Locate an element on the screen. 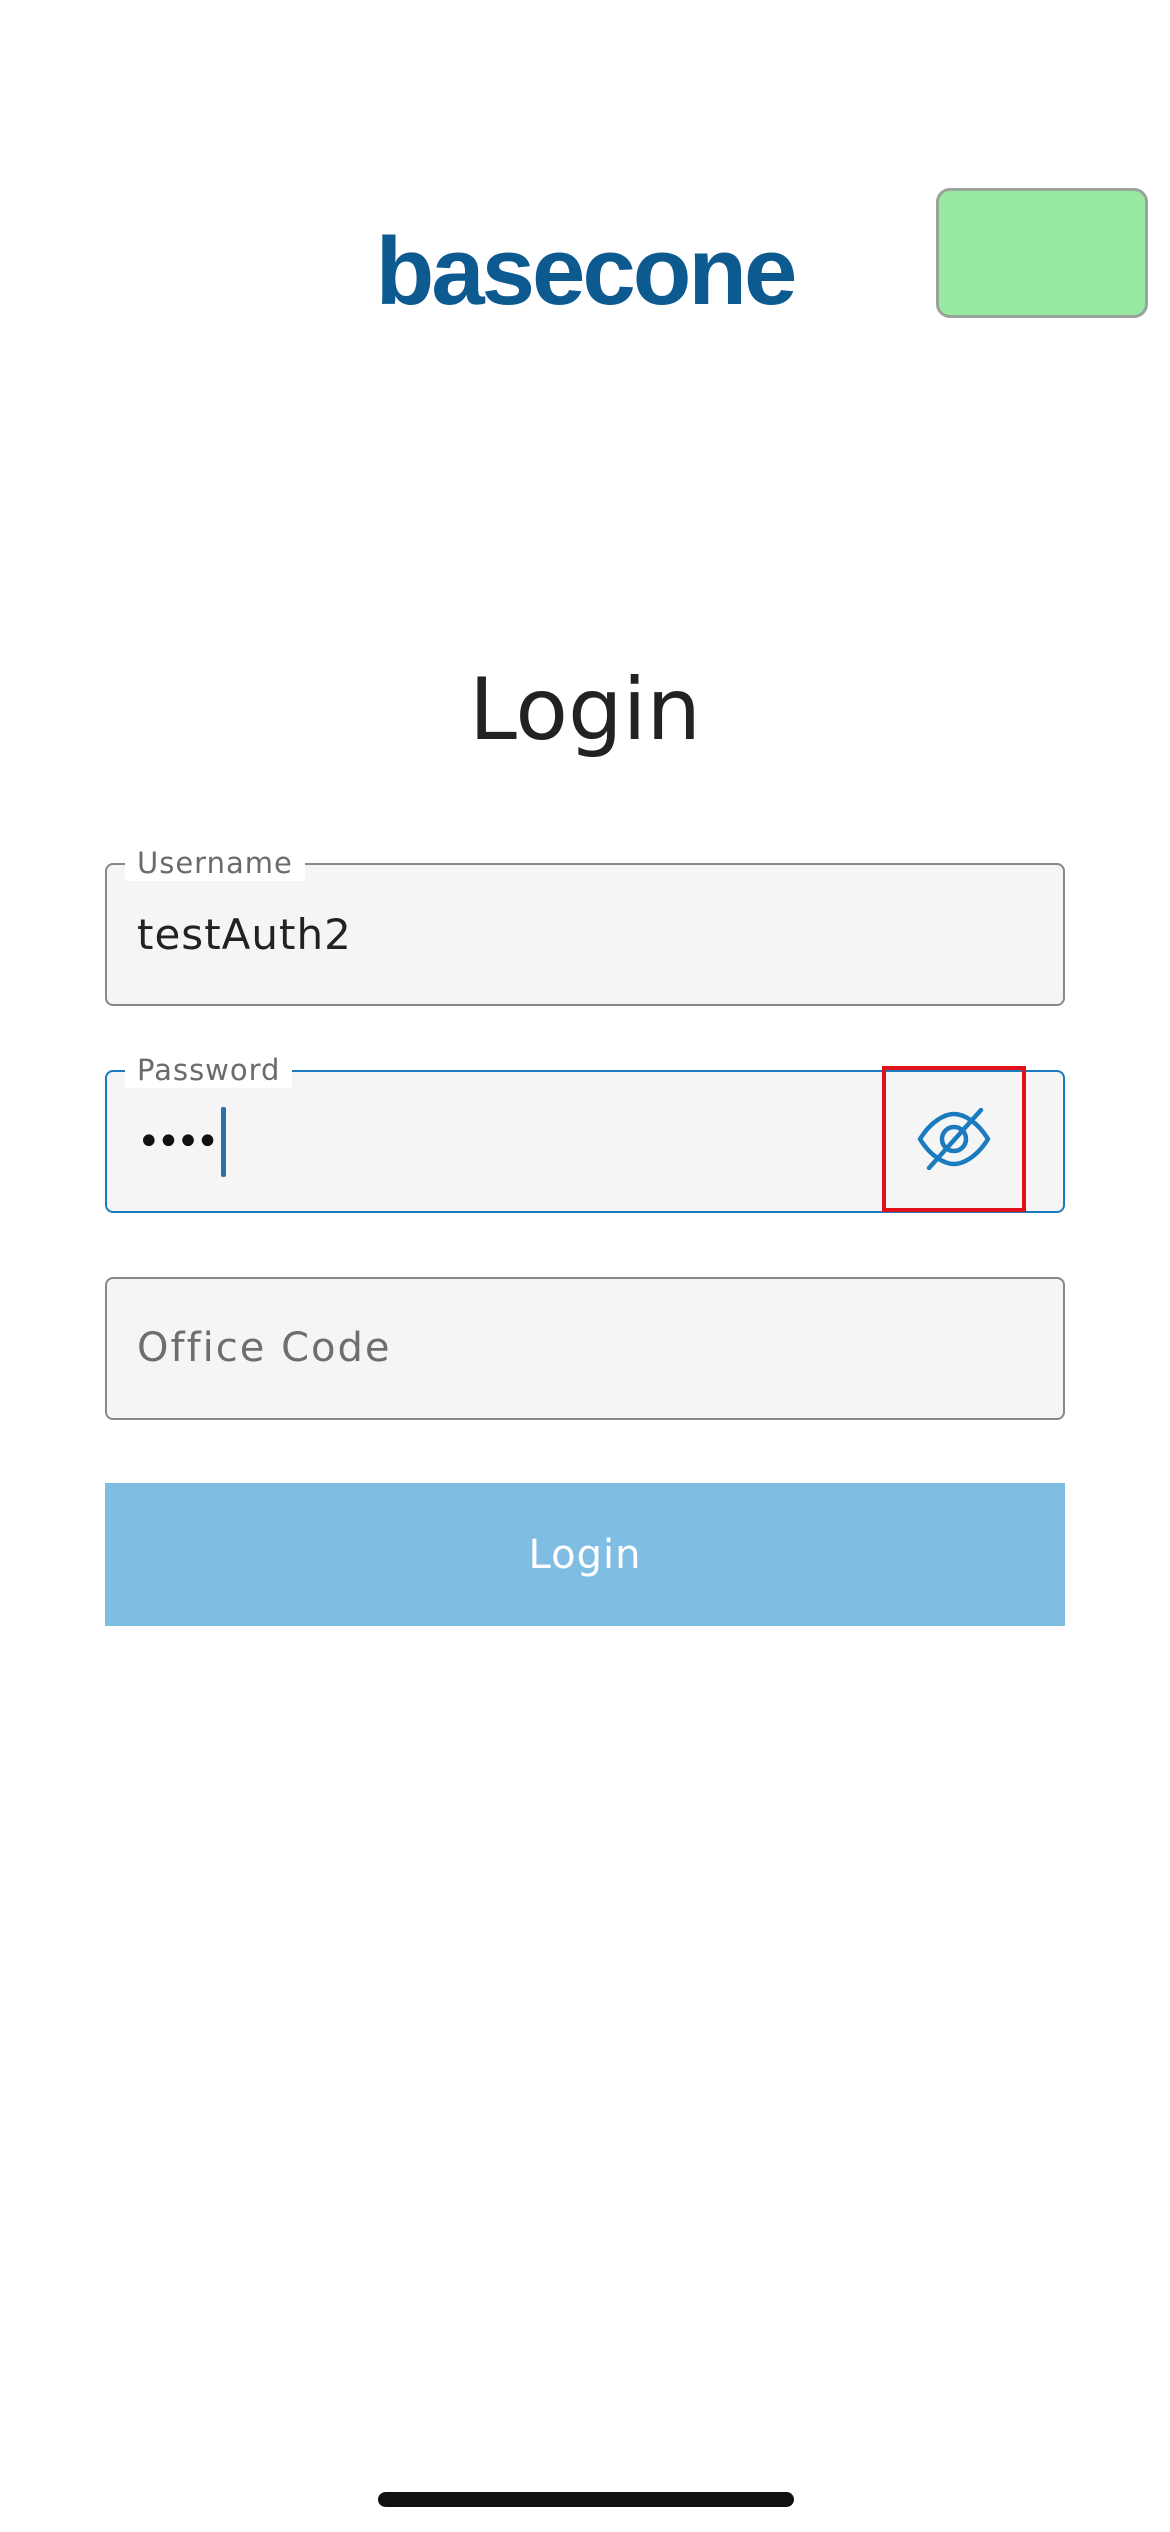  green-overlay-box is located at coordinates (1042, 253).